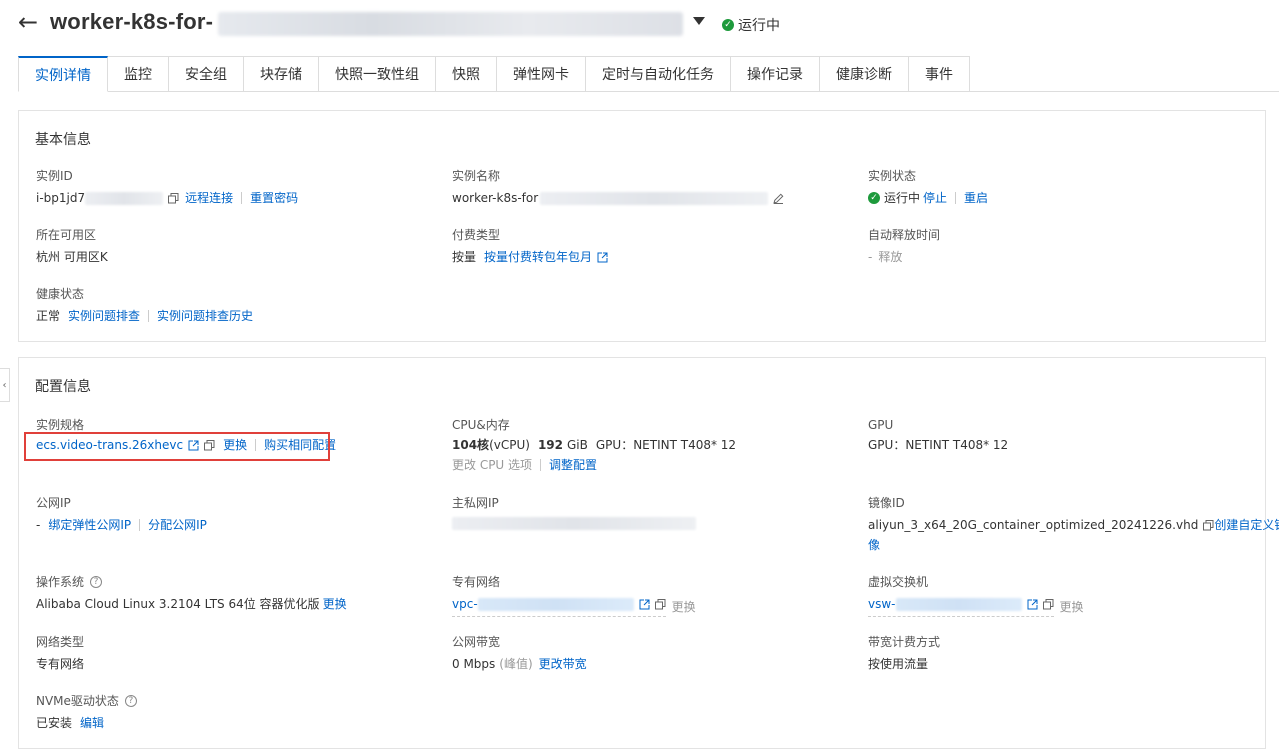 This screenshot has height=750, width=1279. I want to click on health-value: 正常, so click(48, 316).